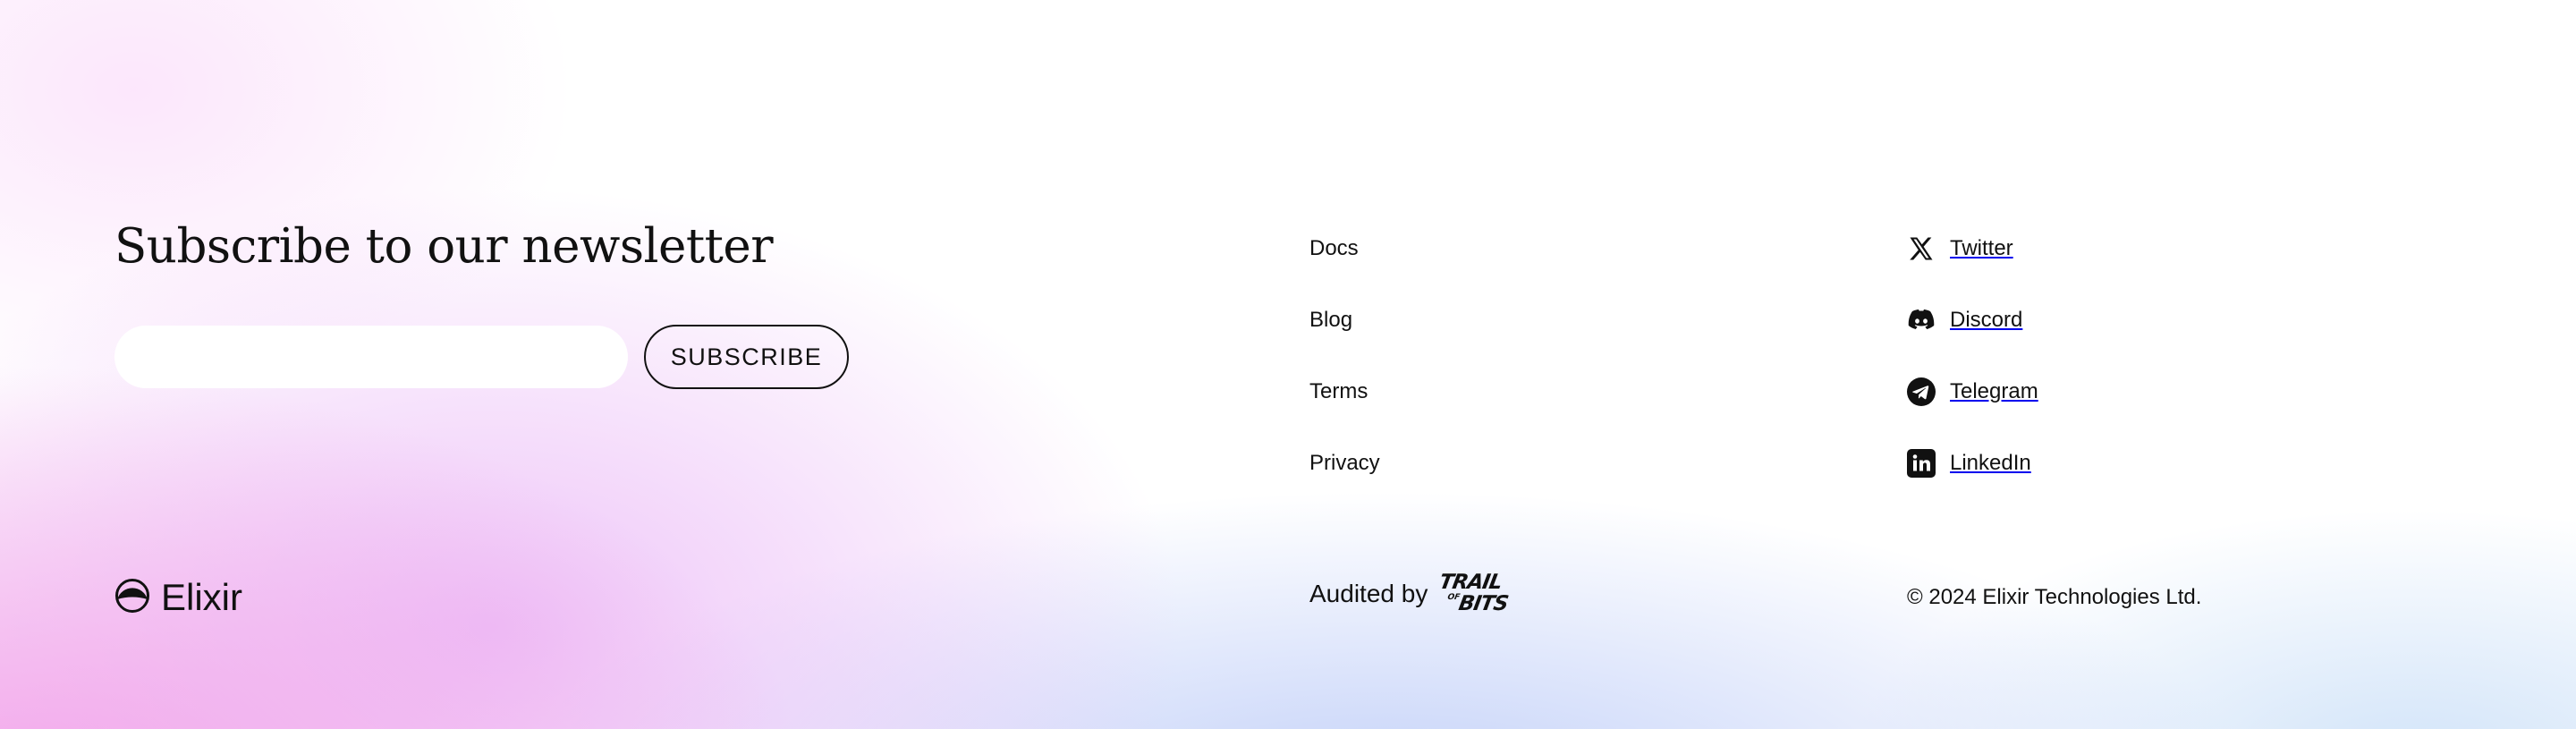 This screenshot has height=729, width=2576. I want to click on social-link-twitter: Twitter, so click(1960, 249).